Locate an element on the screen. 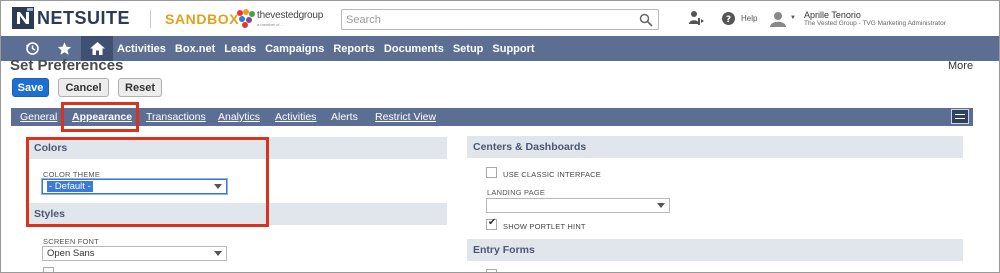  partial-checkbox is located at coordinates (48, 269).